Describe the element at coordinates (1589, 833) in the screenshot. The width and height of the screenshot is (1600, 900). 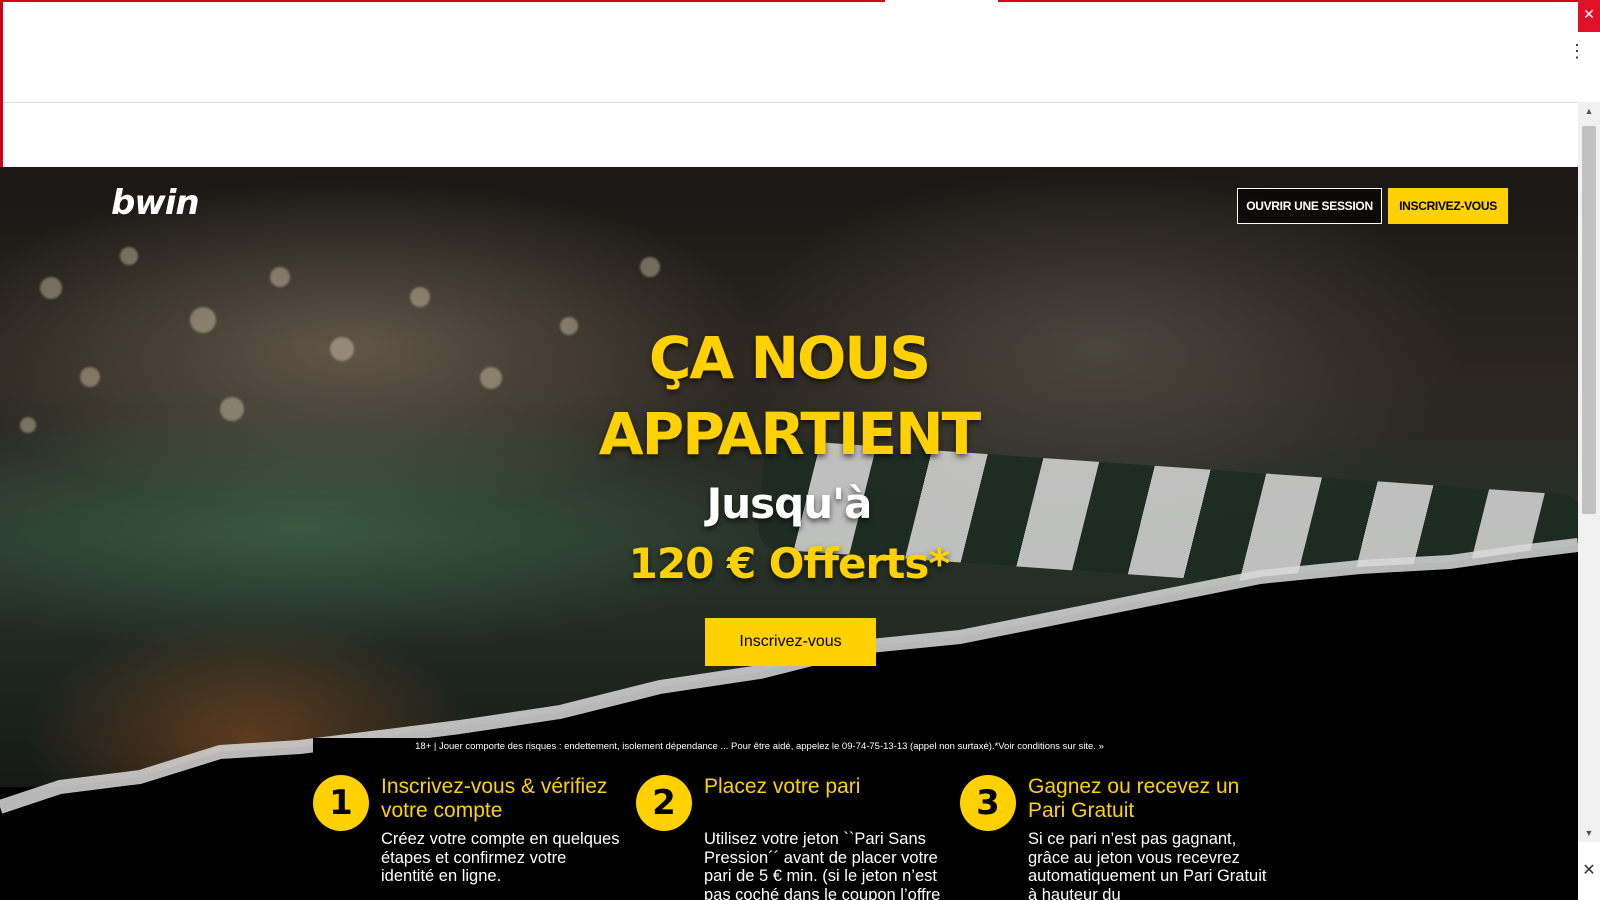
I see `scroll-down-arrow-icon: ▼` at that location.